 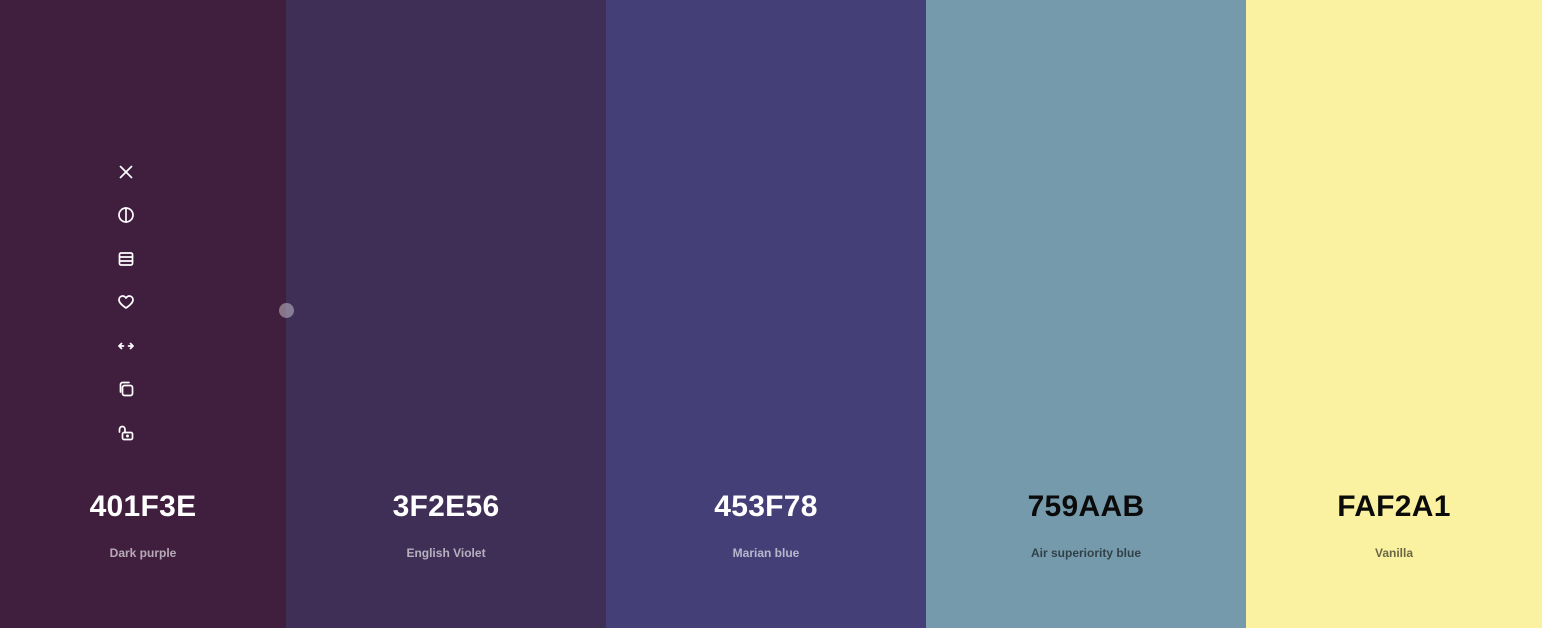 What do you see at coordinates (1086, 553) in the screenshot?
I see `swatch-name: Air superiority blue` at bounding box center [1086, 553].